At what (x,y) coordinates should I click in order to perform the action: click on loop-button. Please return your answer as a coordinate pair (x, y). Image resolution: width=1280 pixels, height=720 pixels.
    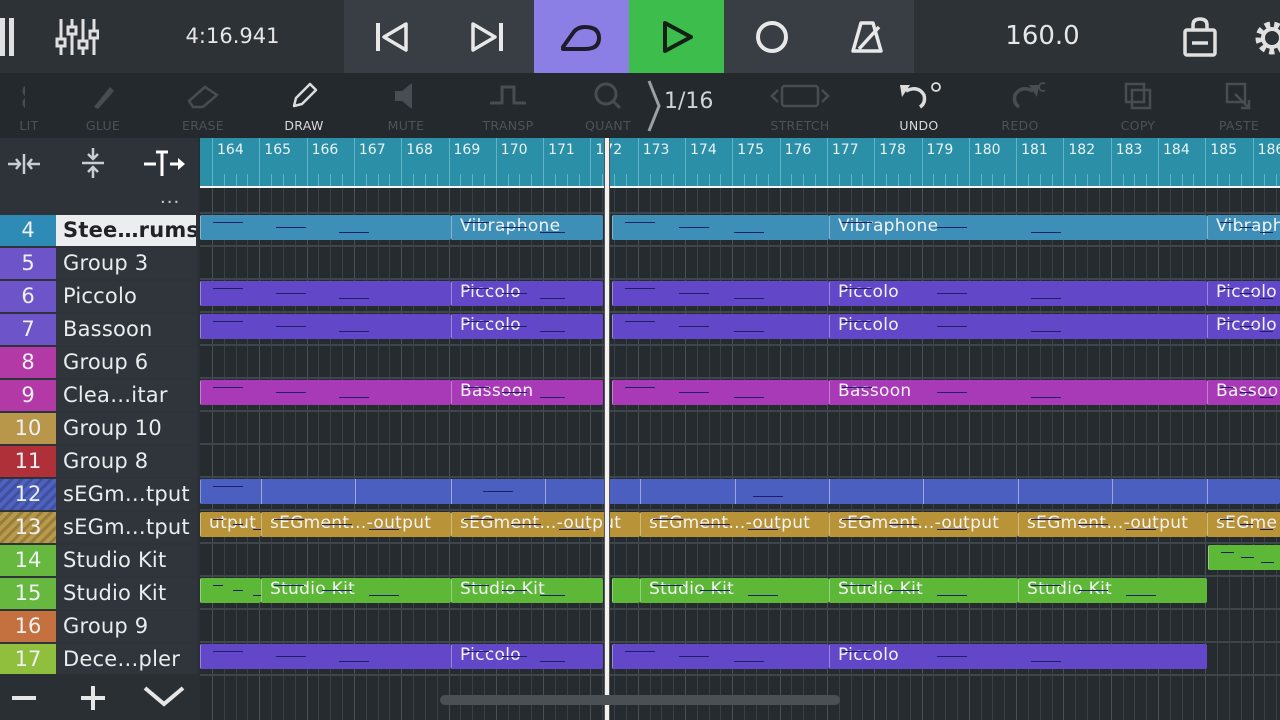
    Looking at the image, I should click on (581, 36).